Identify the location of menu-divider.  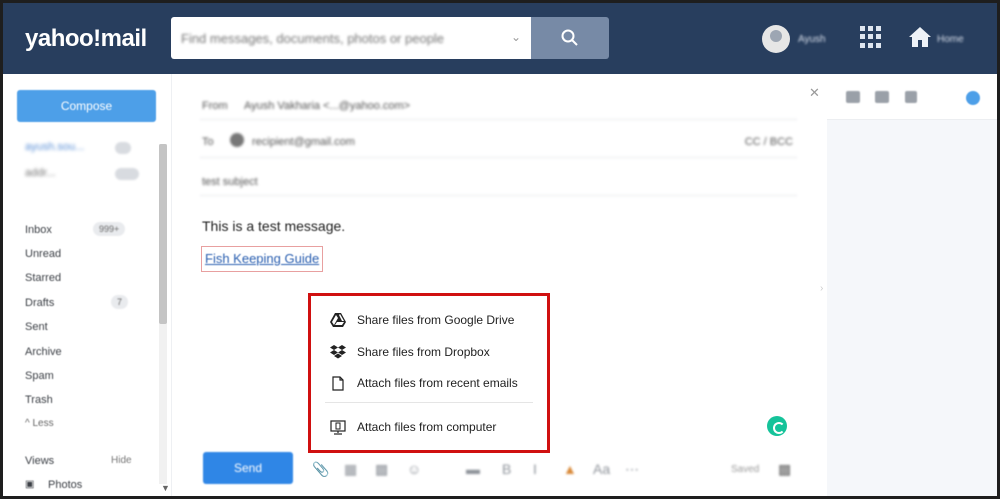
(429, 402).